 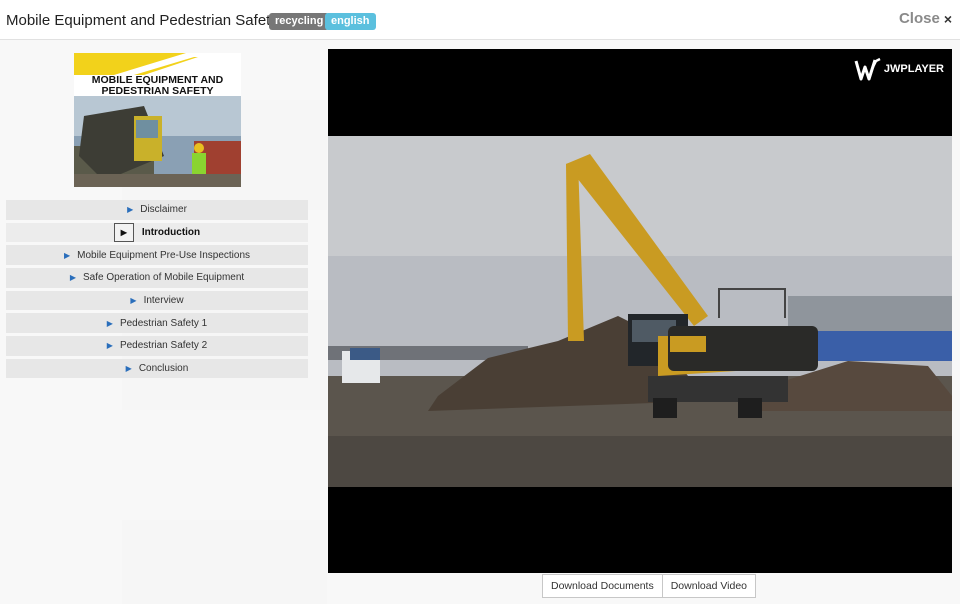 I want to click on yellow-stripe-graphic, so click(x=136, y=64).